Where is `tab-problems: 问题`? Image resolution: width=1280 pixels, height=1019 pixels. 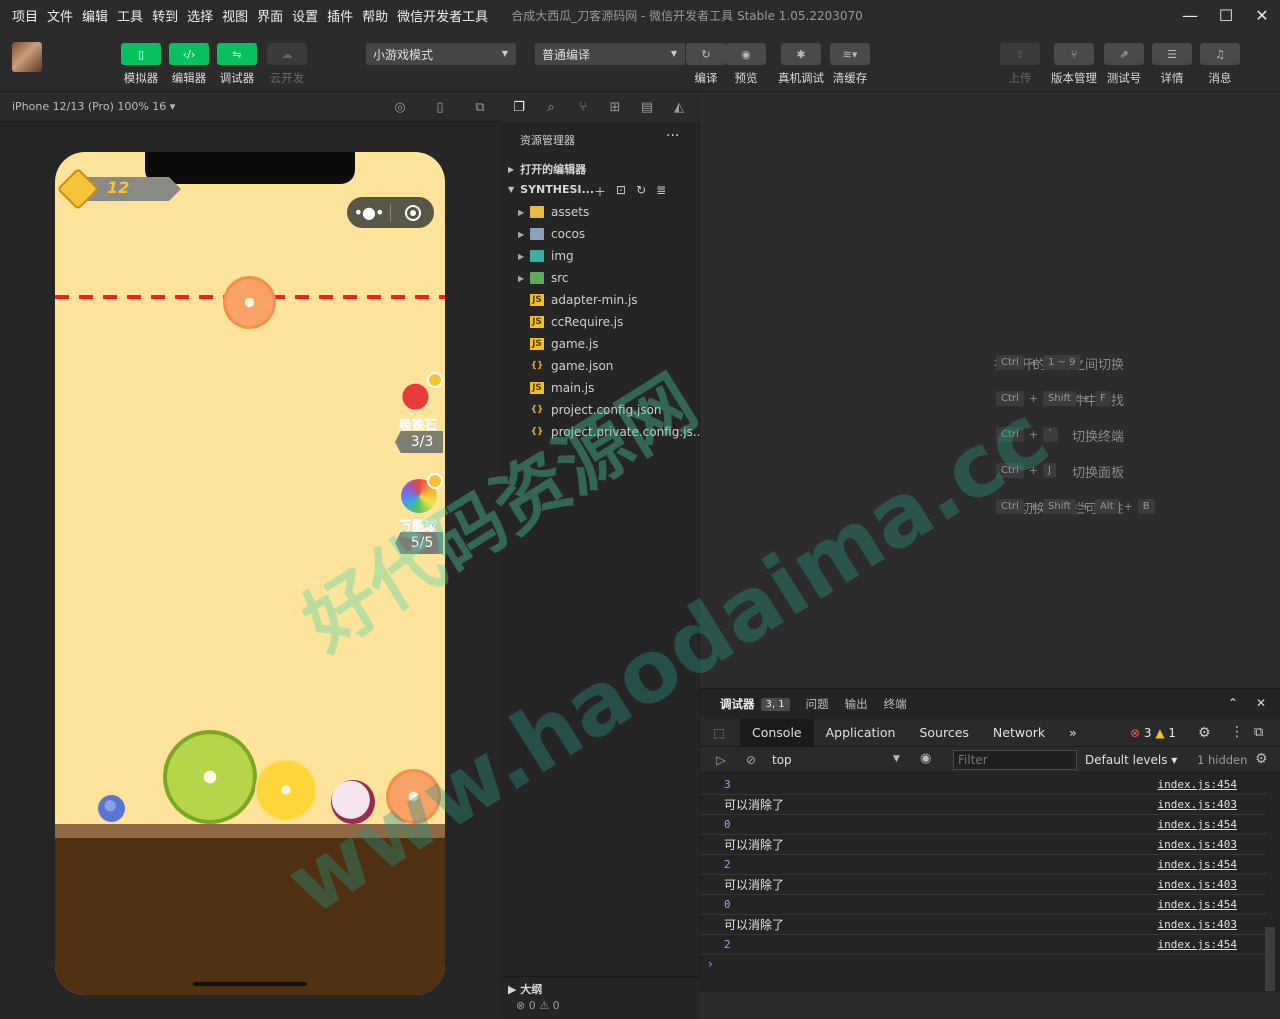 tab-problems: 问题 is located at coordinates (817, 704).